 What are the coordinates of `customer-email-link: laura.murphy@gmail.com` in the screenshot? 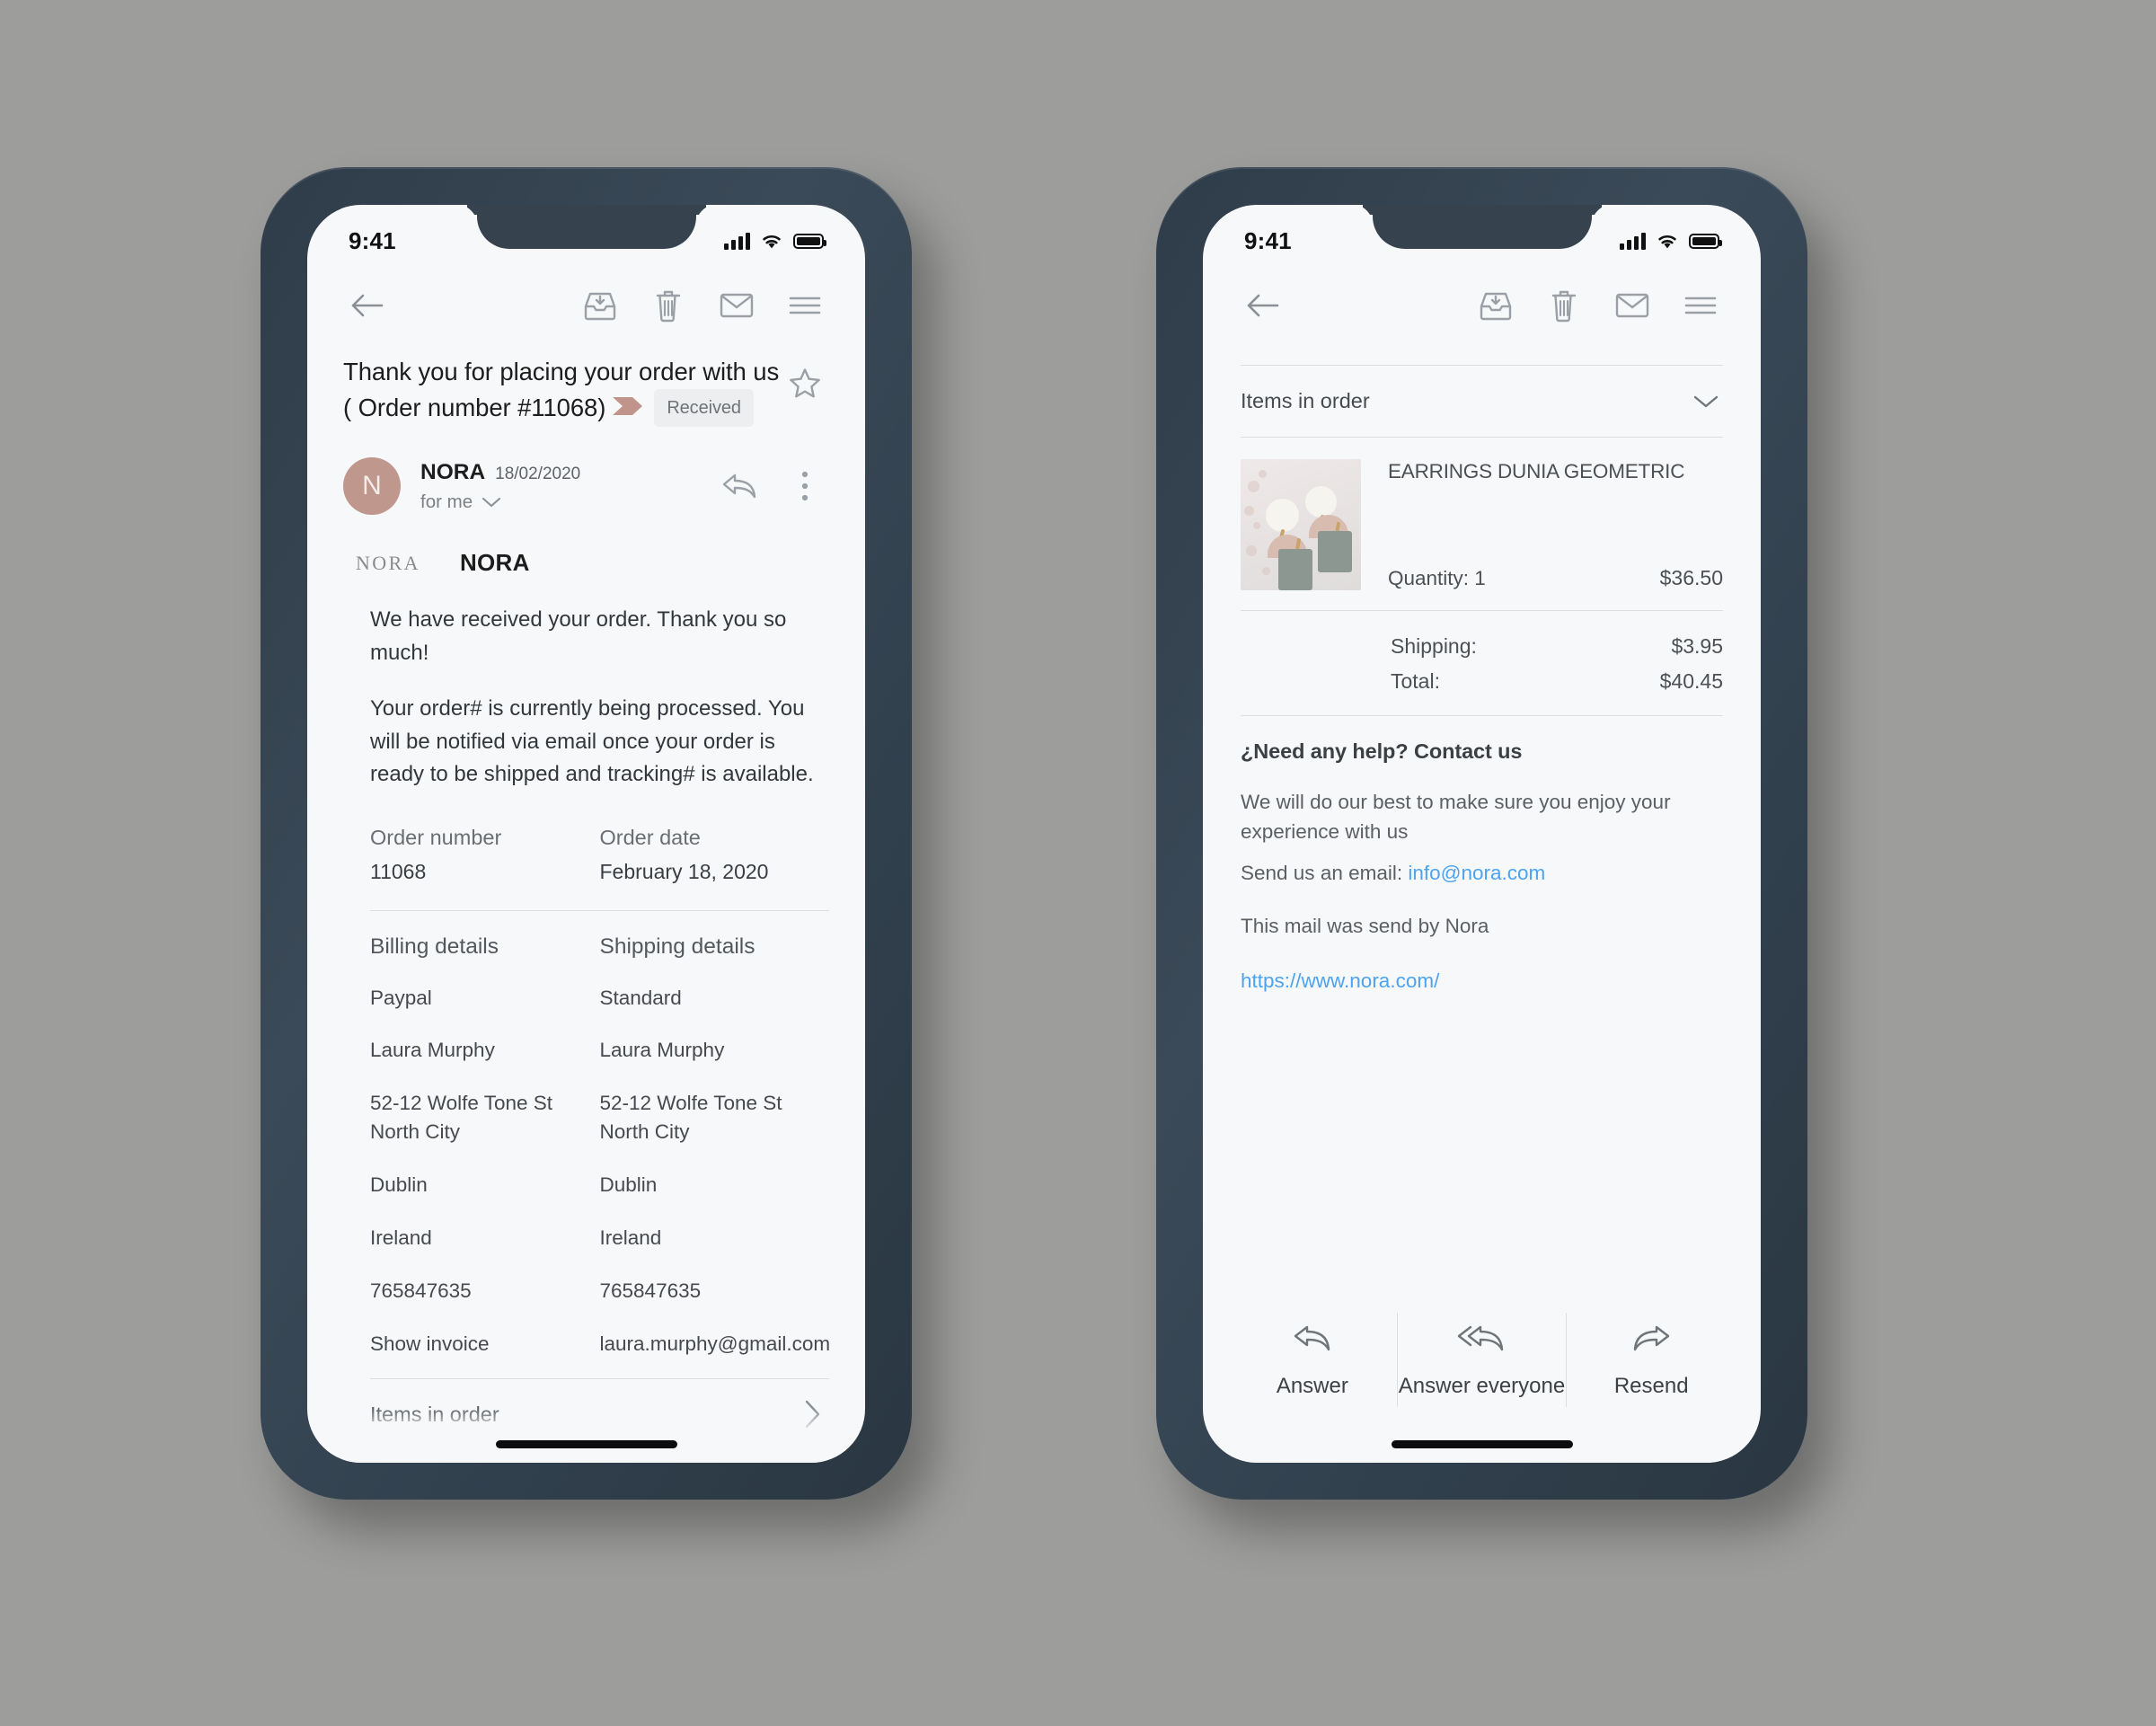 It's located at (715, 1344).